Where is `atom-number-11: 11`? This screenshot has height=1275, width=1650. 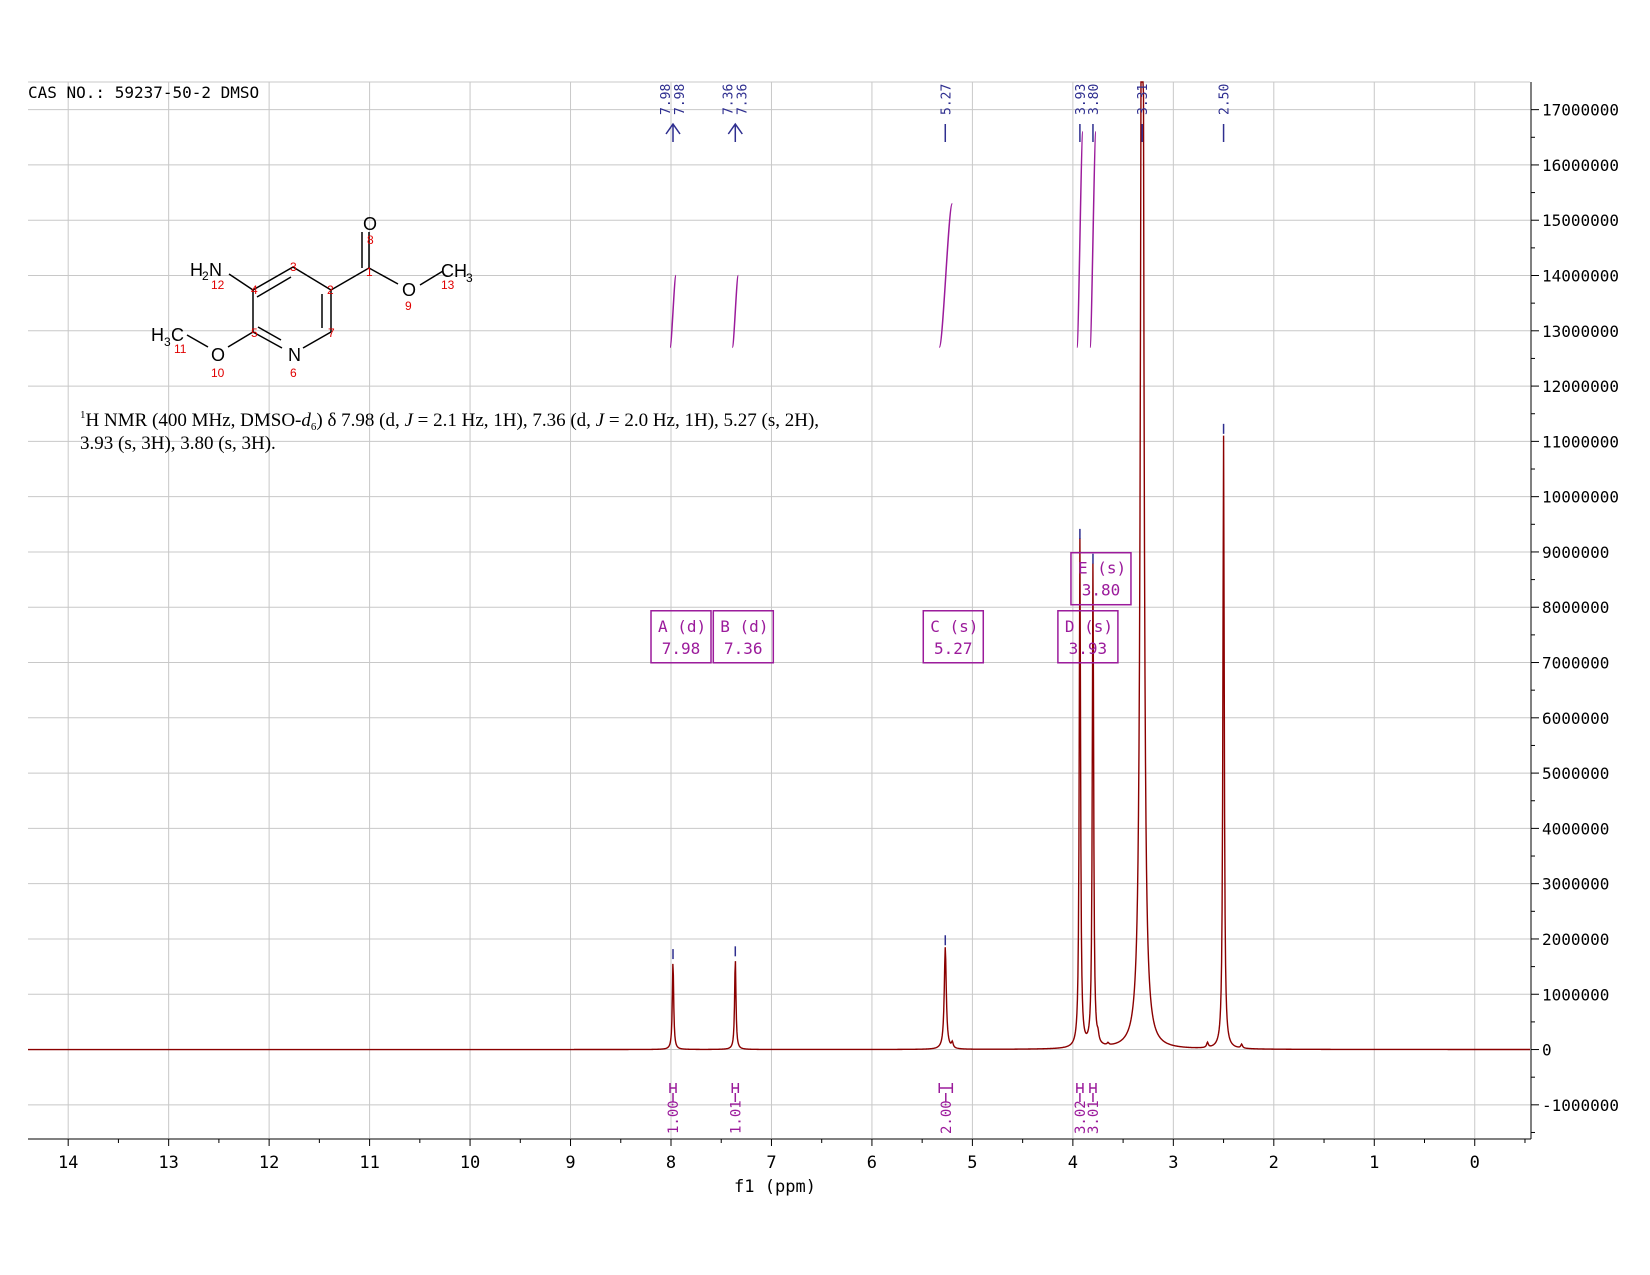
atom-number-11: 11 is located at coordinates (180, 349).